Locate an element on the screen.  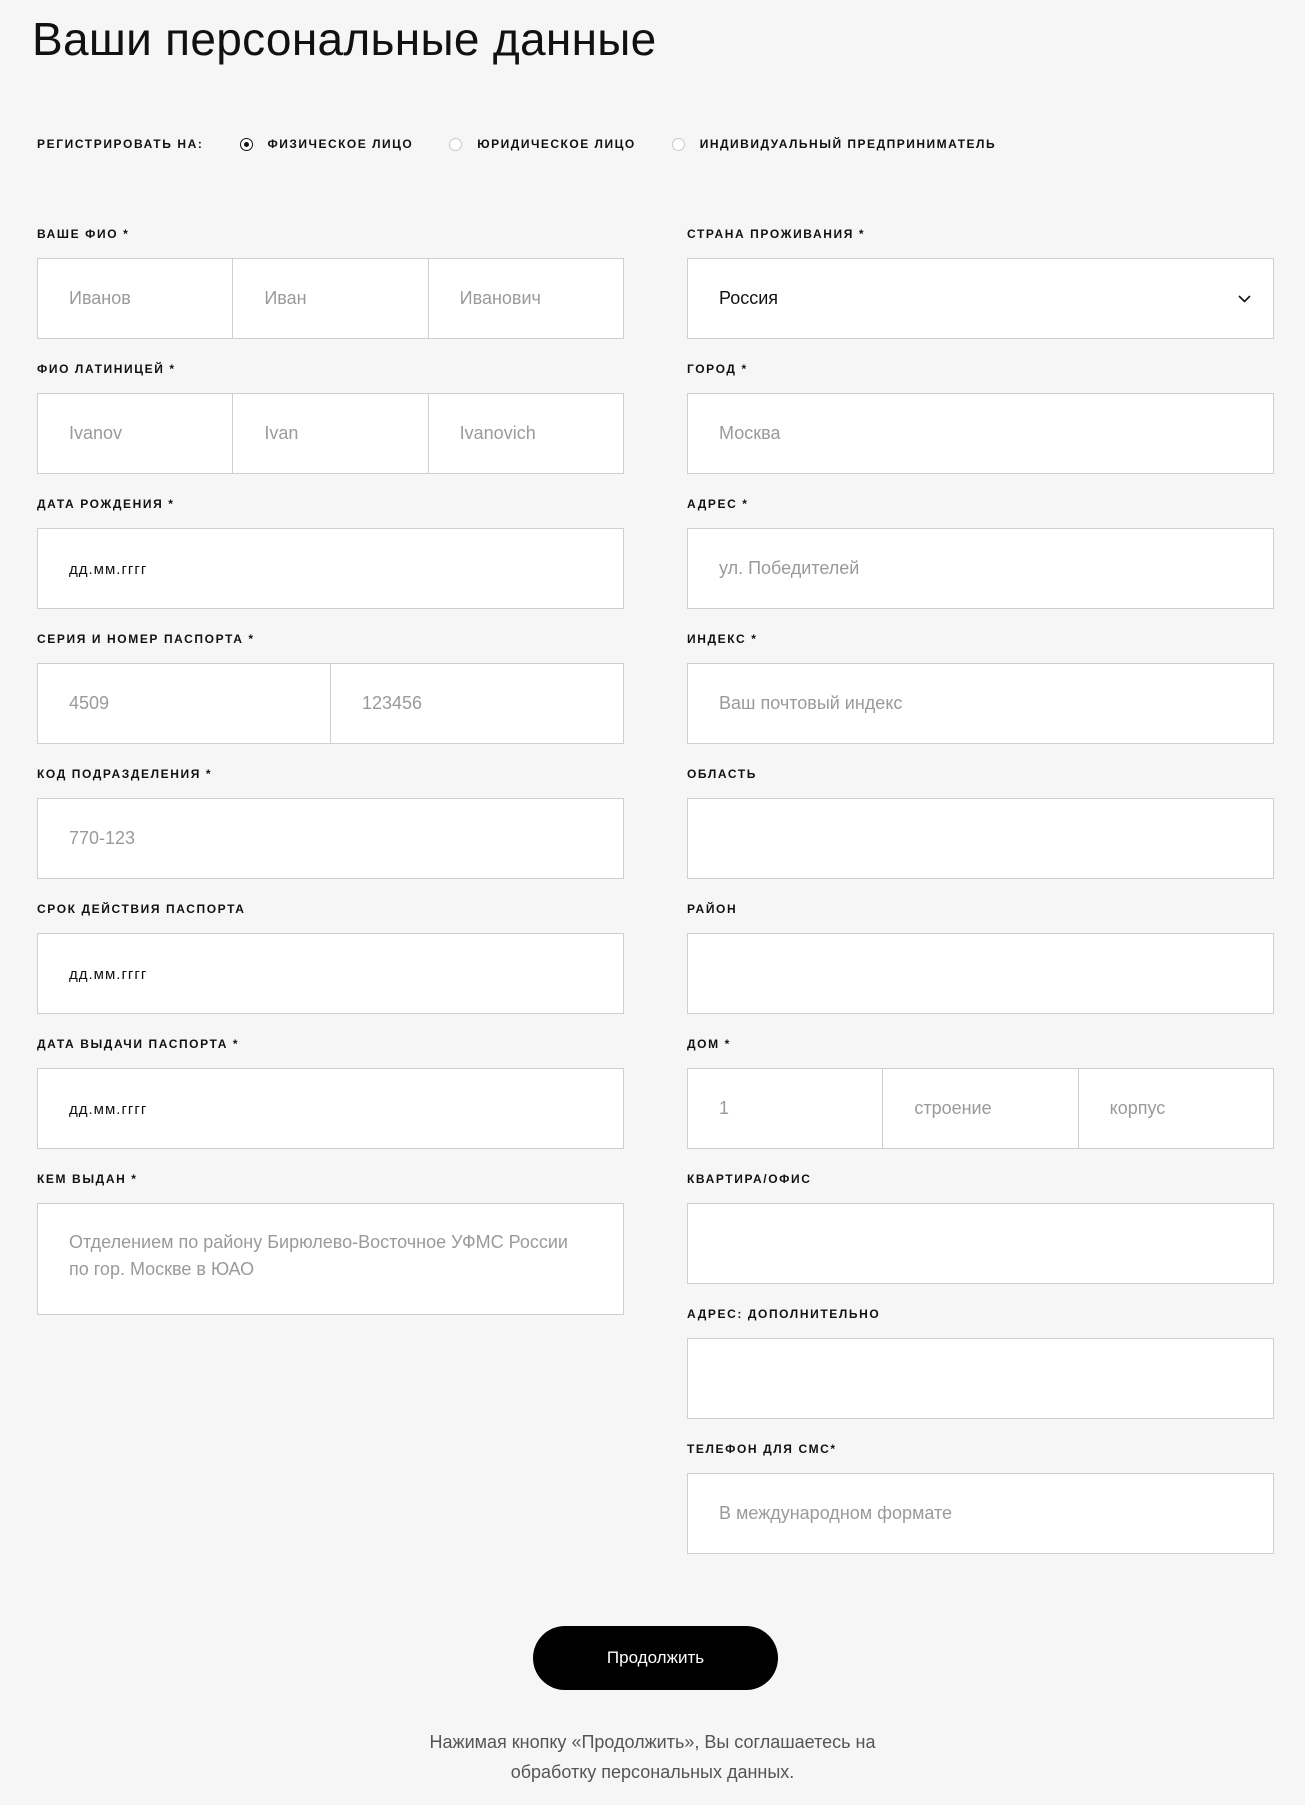
radio-legal-entity: ЮРИДИЧЕСКОЕ ЛИЦО is located at coordinates (542, 144).